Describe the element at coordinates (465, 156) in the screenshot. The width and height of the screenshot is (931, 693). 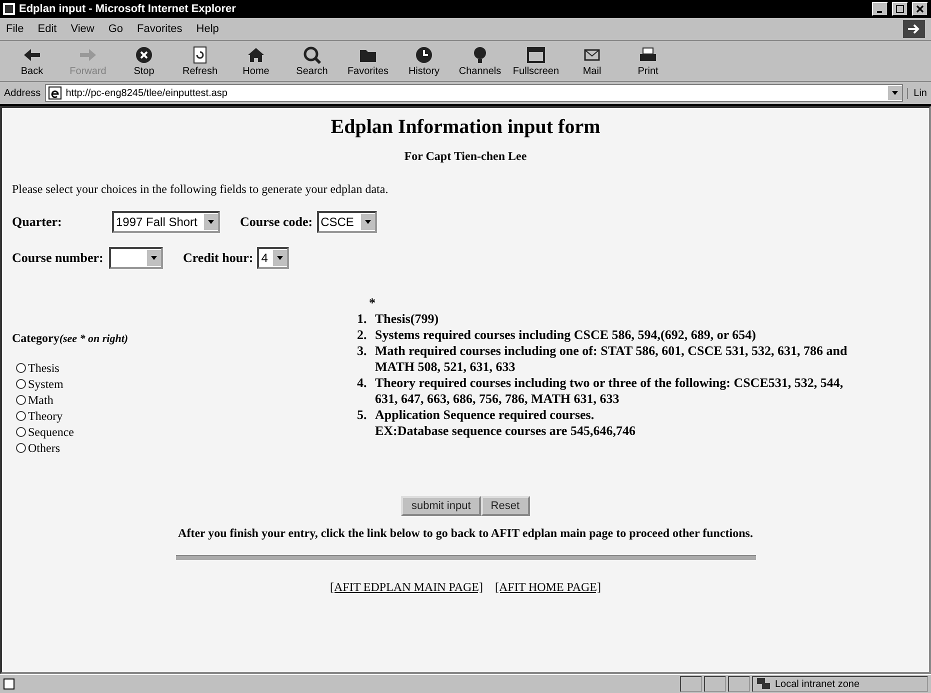
I see `page-subheading: For Capt Tien-chen Lee` at that location.